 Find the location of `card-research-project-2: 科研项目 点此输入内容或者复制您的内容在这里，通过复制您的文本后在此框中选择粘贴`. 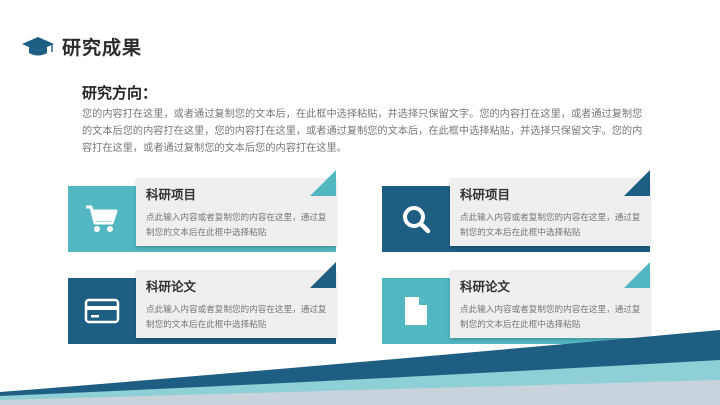

card-research-project-2: 科研项目 点此输入内容或者复制您的内容在这里，通过复制您的文本后在此框中选择粘贴 is located at coordinates (516, 211).